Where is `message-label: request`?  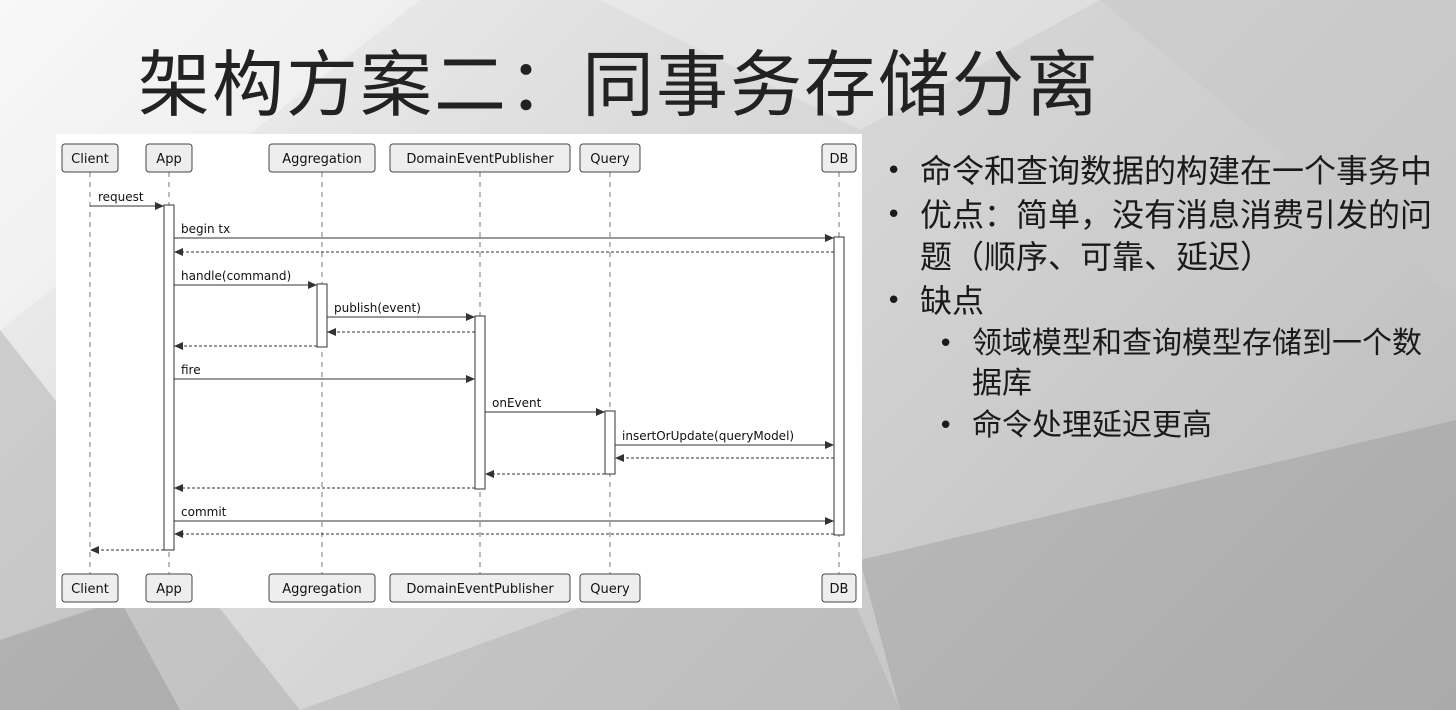
message-label: request is located at coordinates (121, 197).